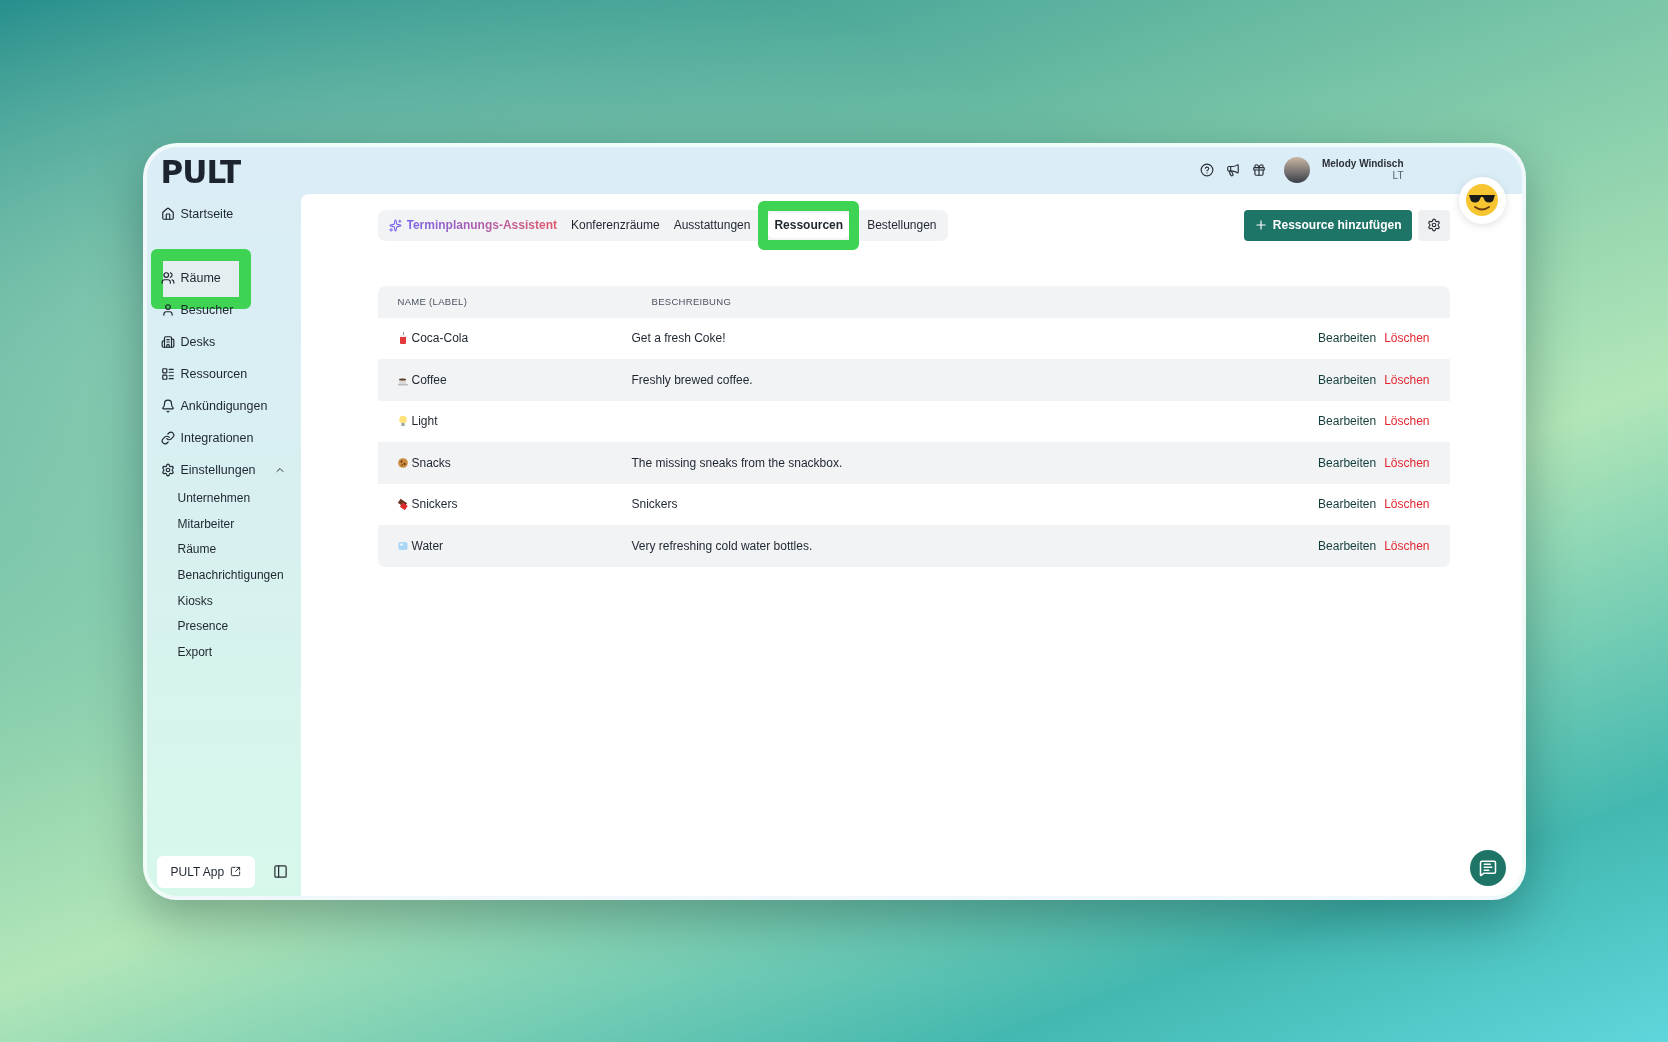 The width and height of the screenshot is (1668, 1042). What do you see at coordinates (712, 225) in the screenshot?
I see `tab: Ausstattungen` at bounding box center [712, 225].